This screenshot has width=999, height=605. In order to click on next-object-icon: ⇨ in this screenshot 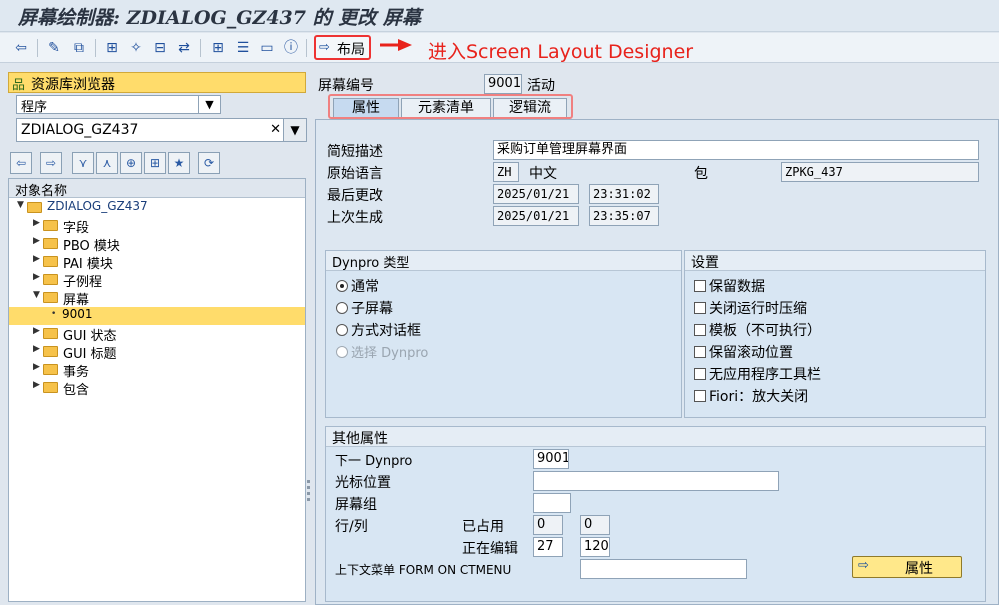, I will do `click(51, 163)`.